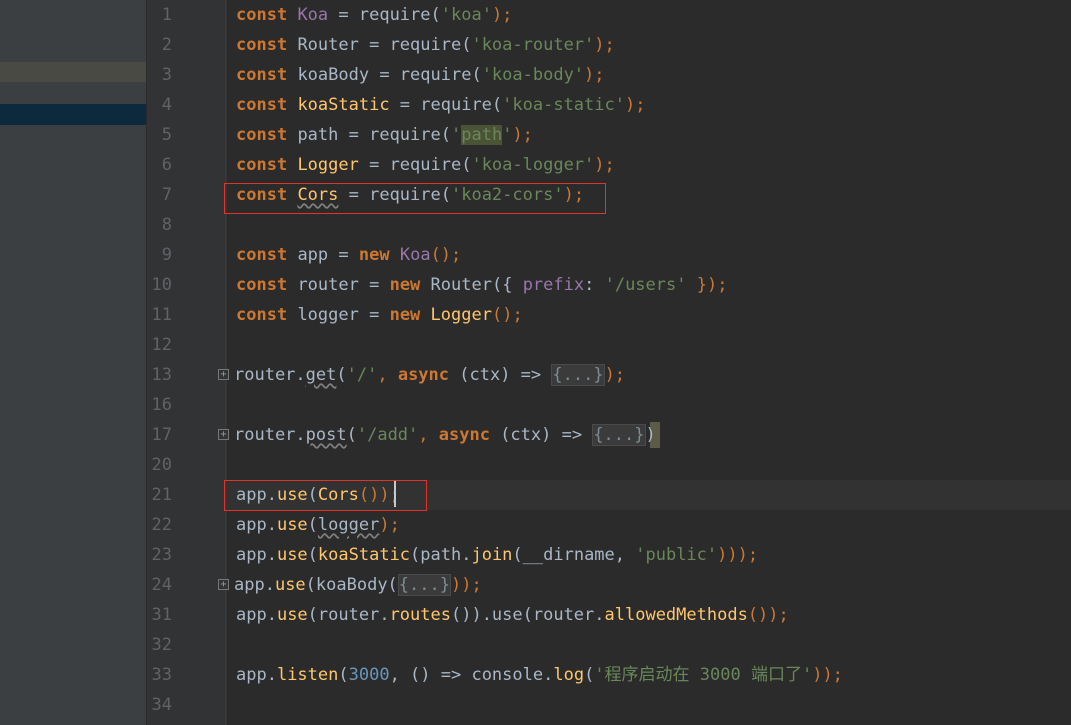 The image size is (1071, 725). I want to click on string-literal: '/users', so click(645, 285).